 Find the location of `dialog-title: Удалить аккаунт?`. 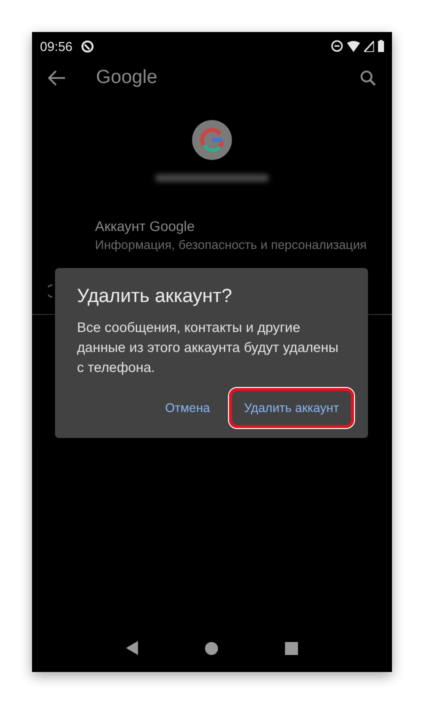

dialog-title: Удалить аккаунт? is located at coordinates (155, 297).